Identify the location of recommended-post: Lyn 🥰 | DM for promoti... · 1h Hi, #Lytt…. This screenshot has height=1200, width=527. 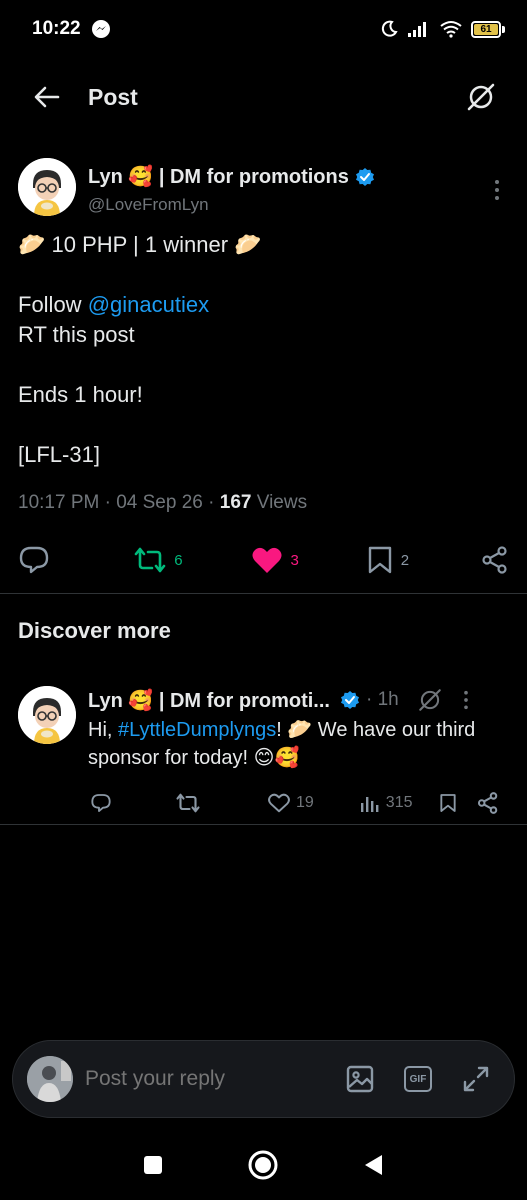
(263, 751).